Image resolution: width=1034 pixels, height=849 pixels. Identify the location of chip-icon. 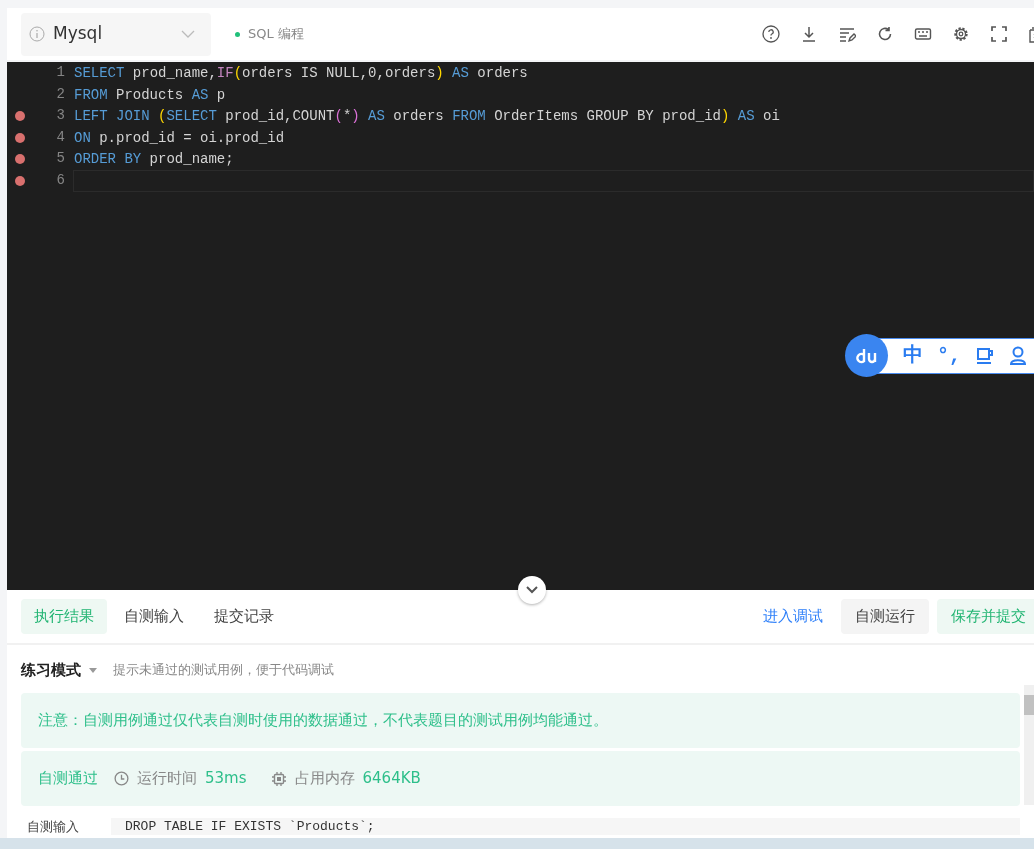
(278, 778).